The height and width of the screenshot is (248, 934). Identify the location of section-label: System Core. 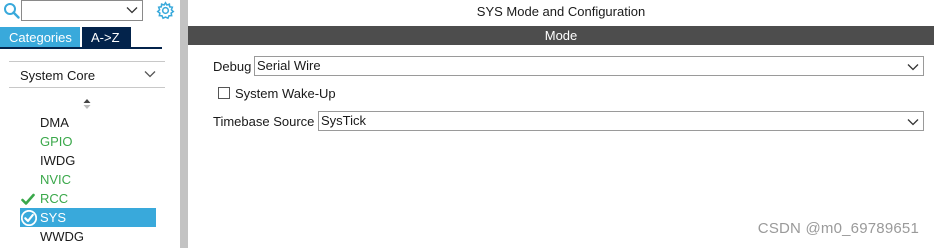
(58, 75).